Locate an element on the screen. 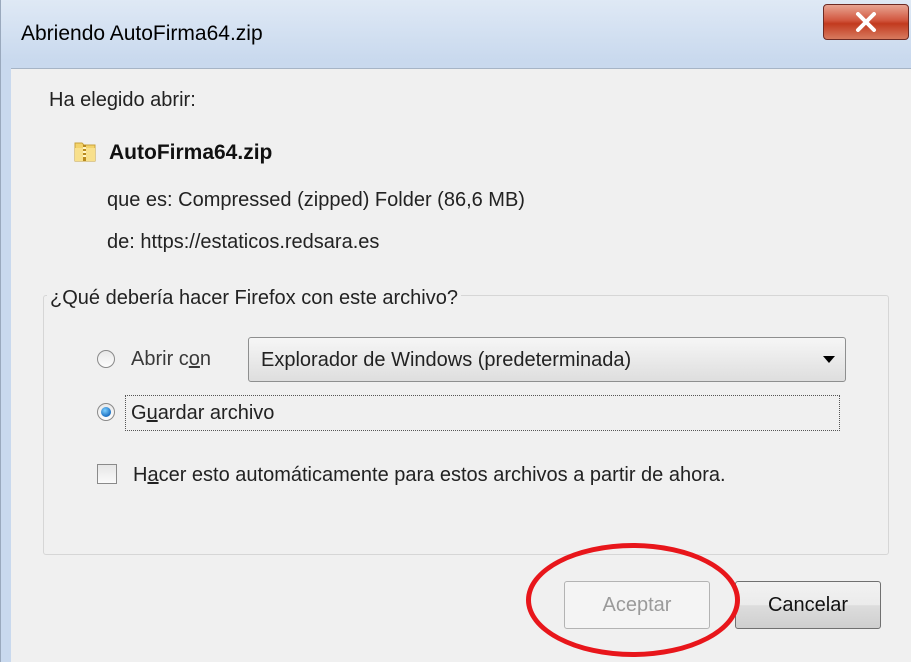  zip-folder-icon is located at coordinates (85, 152).